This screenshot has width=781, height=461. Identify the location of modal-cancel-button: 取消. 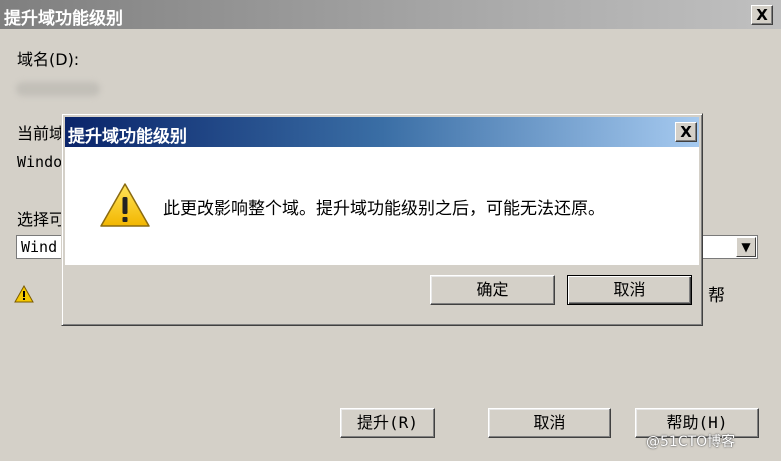
(629, 290).